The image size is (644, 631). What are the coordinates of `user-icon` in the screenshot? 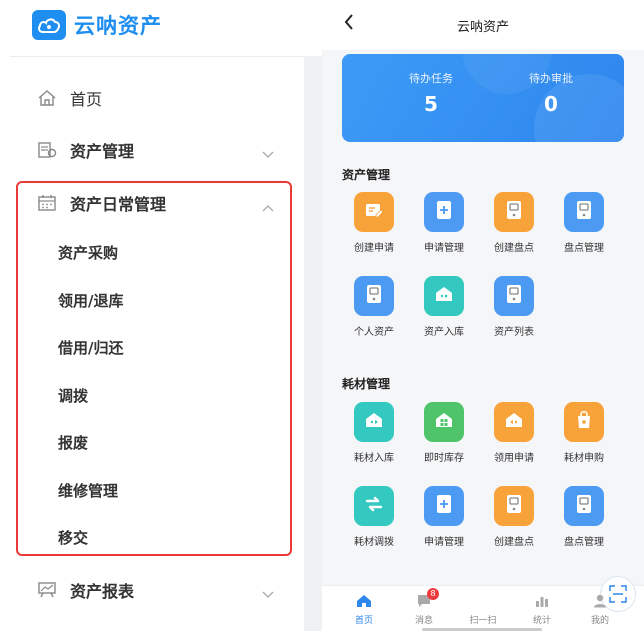 It's located at (600, 601).